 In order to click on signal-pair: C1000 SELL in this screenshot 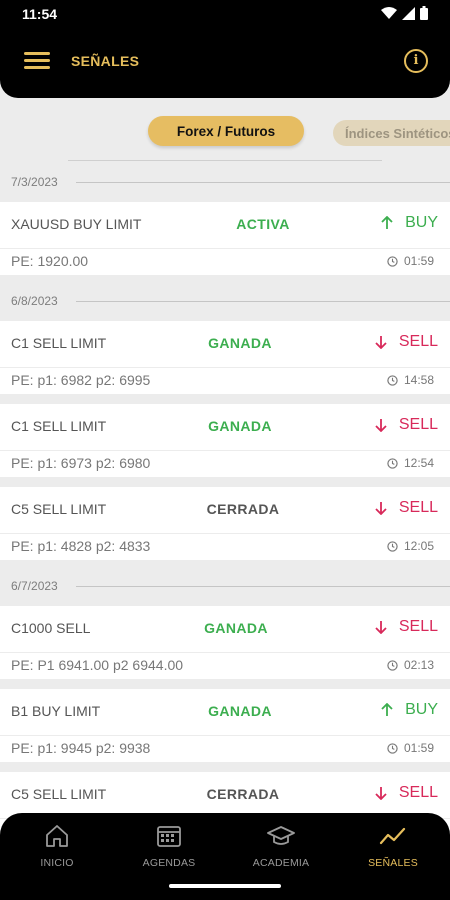, I will do `click(51, 628)`.